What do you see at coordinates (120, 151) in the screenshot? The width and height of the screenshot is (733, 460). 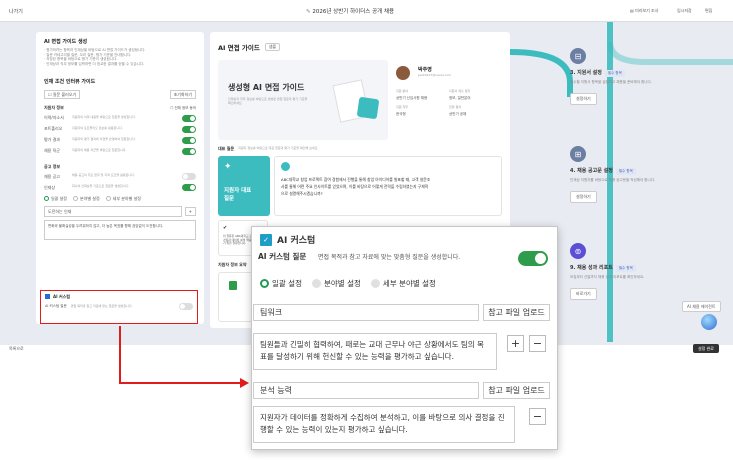 I see `option-row: 채용 직군 지원자의 채용 직군을 바탕으로 질문합니다.` at bounding box center [120, 151].